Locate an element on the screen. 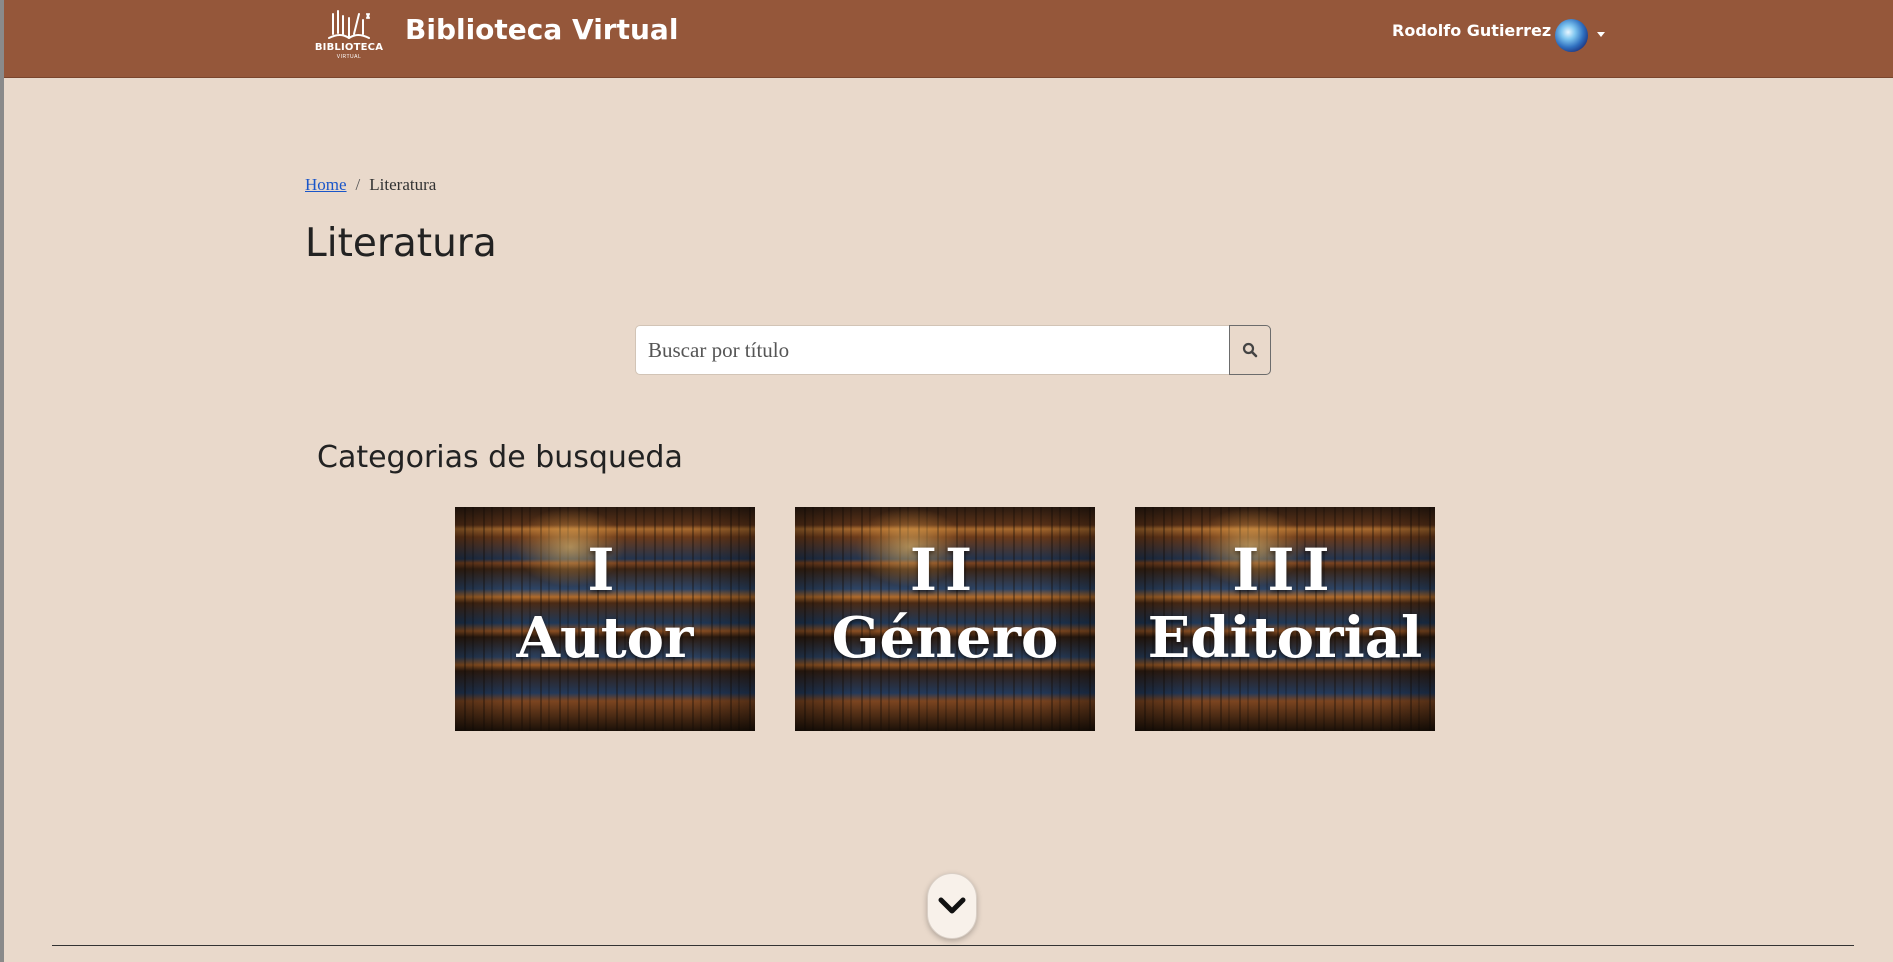 The image size is (1893, 962). categories-title: Categorias de busqueda is located at coordinates (500, 457).